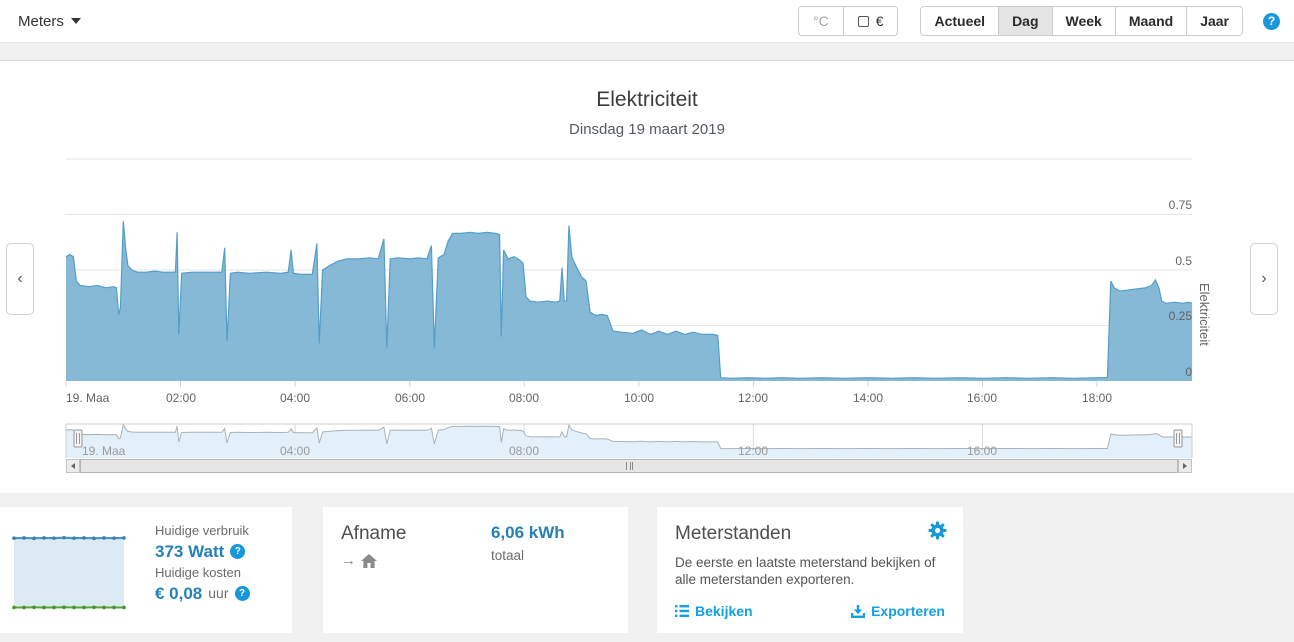 Image resolution: width=1294 pixels, height=642 pixels. Describe the element at coordinates (753, 398) in the screenshot. I see `x-axis-label: 12:00` at that location.